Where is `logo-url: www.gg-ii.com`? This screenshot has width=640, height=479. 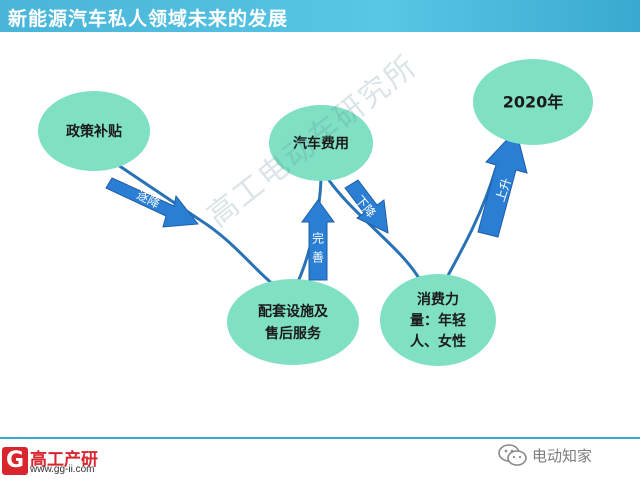 logo-url: www.gg-ii.com is located at coordinates (62, 469).